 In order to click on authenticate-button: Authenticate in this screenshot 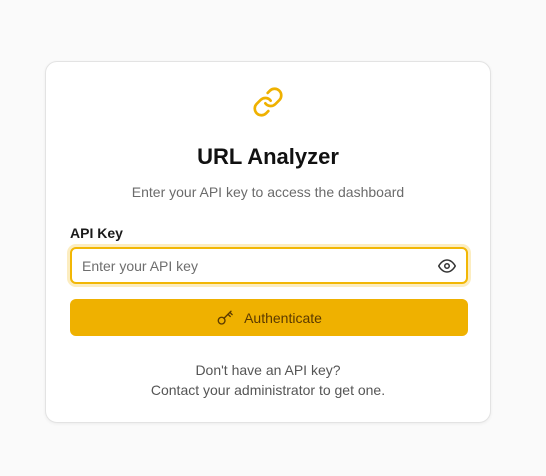, I will do `click(269, 317)`.